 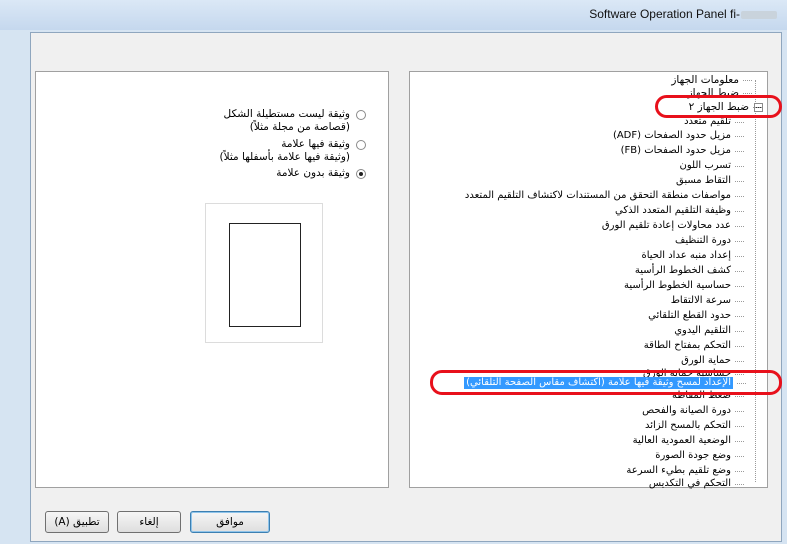 I want to click on tree-item: التحكم بمفتاح الطاقة, so click(x=694, y=346).